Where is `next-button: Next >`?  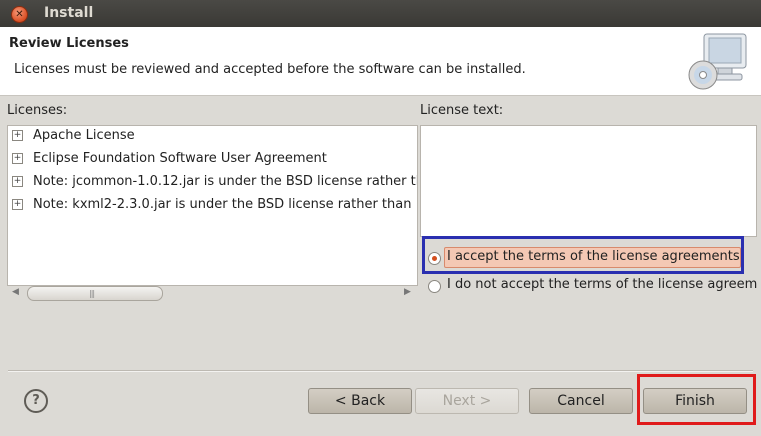
next-button: Next > is located at coordinates (467, 401).